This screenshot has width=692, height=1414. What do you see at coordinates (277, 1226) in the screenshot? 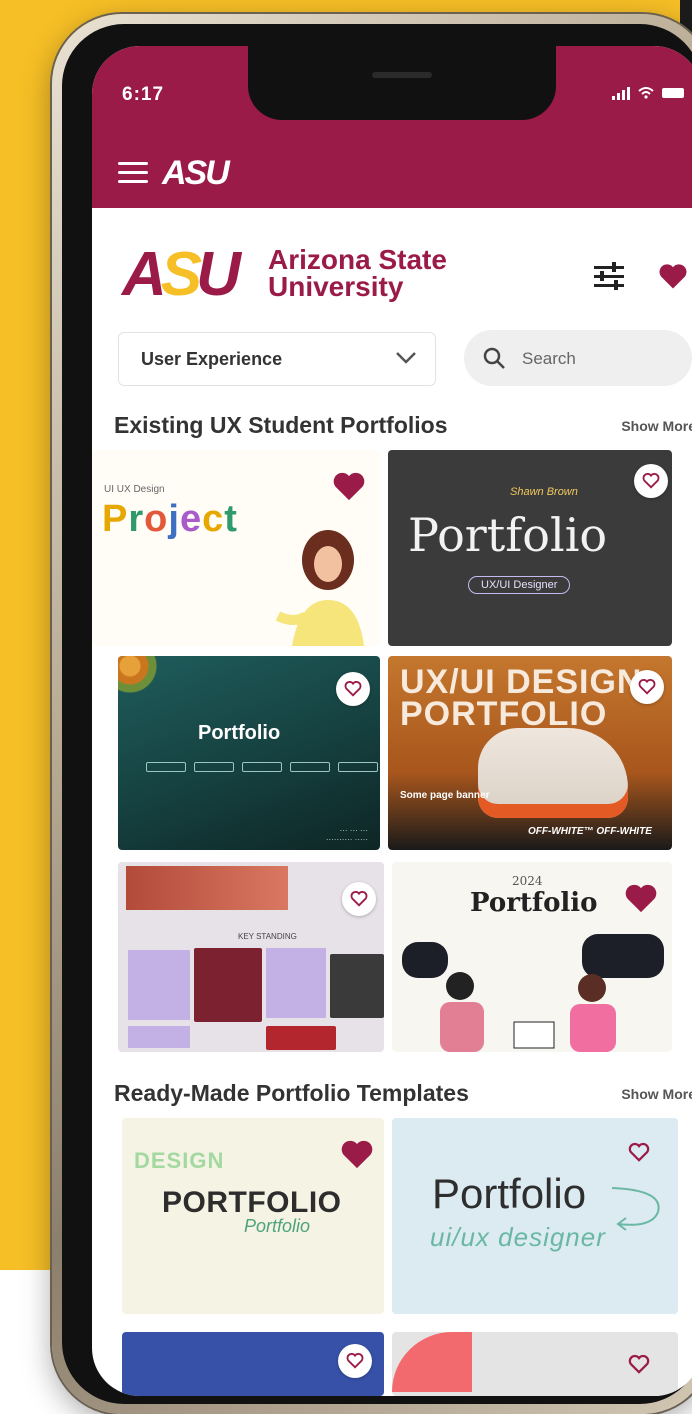
I see `card-script: Portfolio` at bounding box center [277, 1226].